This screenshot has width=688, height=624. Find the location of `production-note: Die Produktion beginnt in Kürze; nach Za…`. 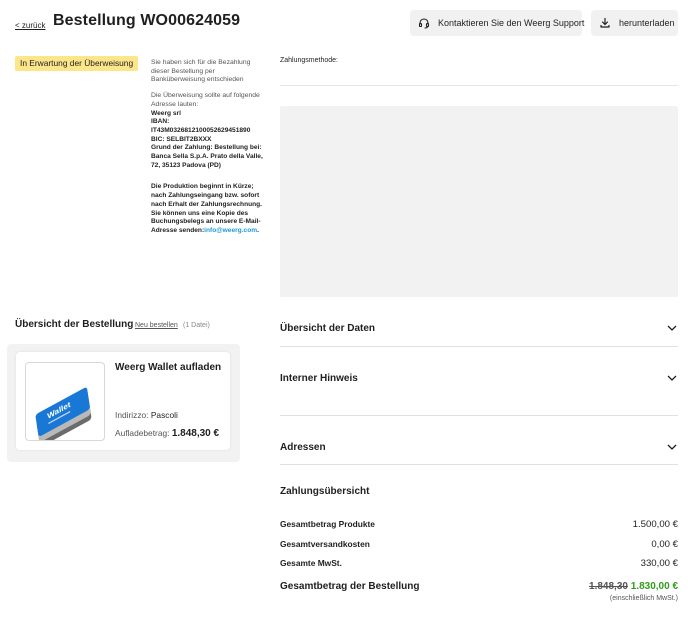

production-note: Die Produktion beginnt in Kürze; nach Za… is located at coordinates (207, 195).